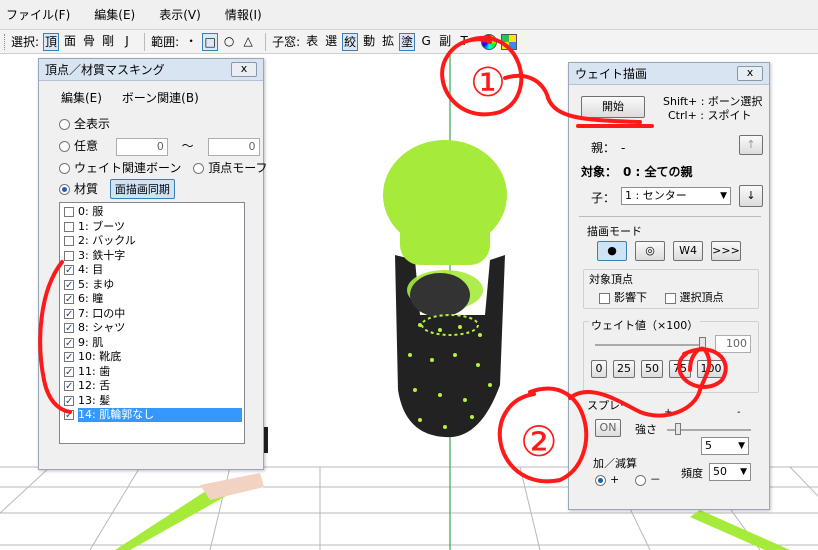  Describe the element at coordinates (312, 42) in the screenshot. I see `window-button: 表` at that location.